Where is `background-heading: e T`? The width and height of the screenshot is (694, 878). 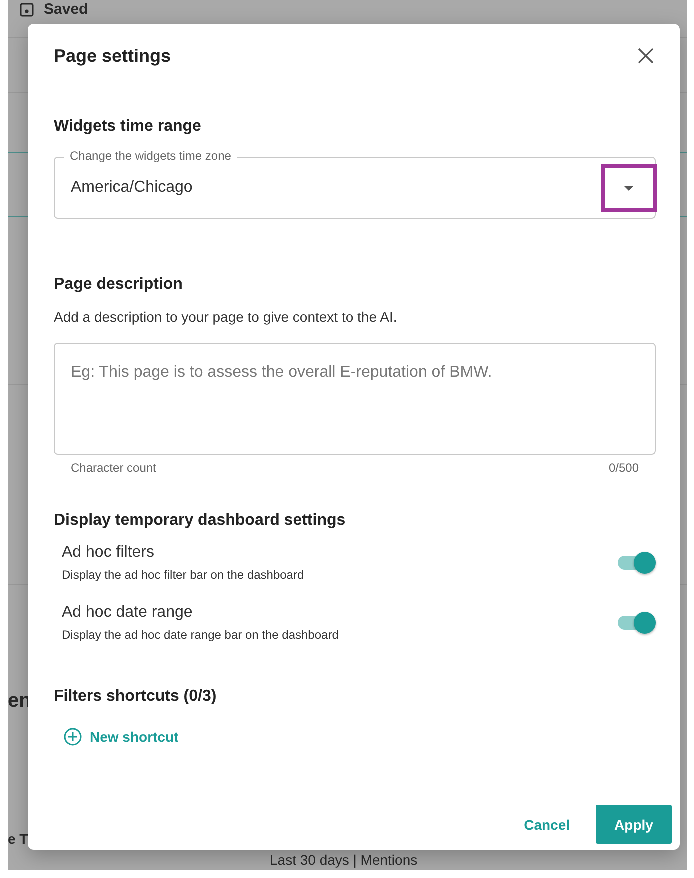
background-heading: e T is located at coordinates (18, 839).